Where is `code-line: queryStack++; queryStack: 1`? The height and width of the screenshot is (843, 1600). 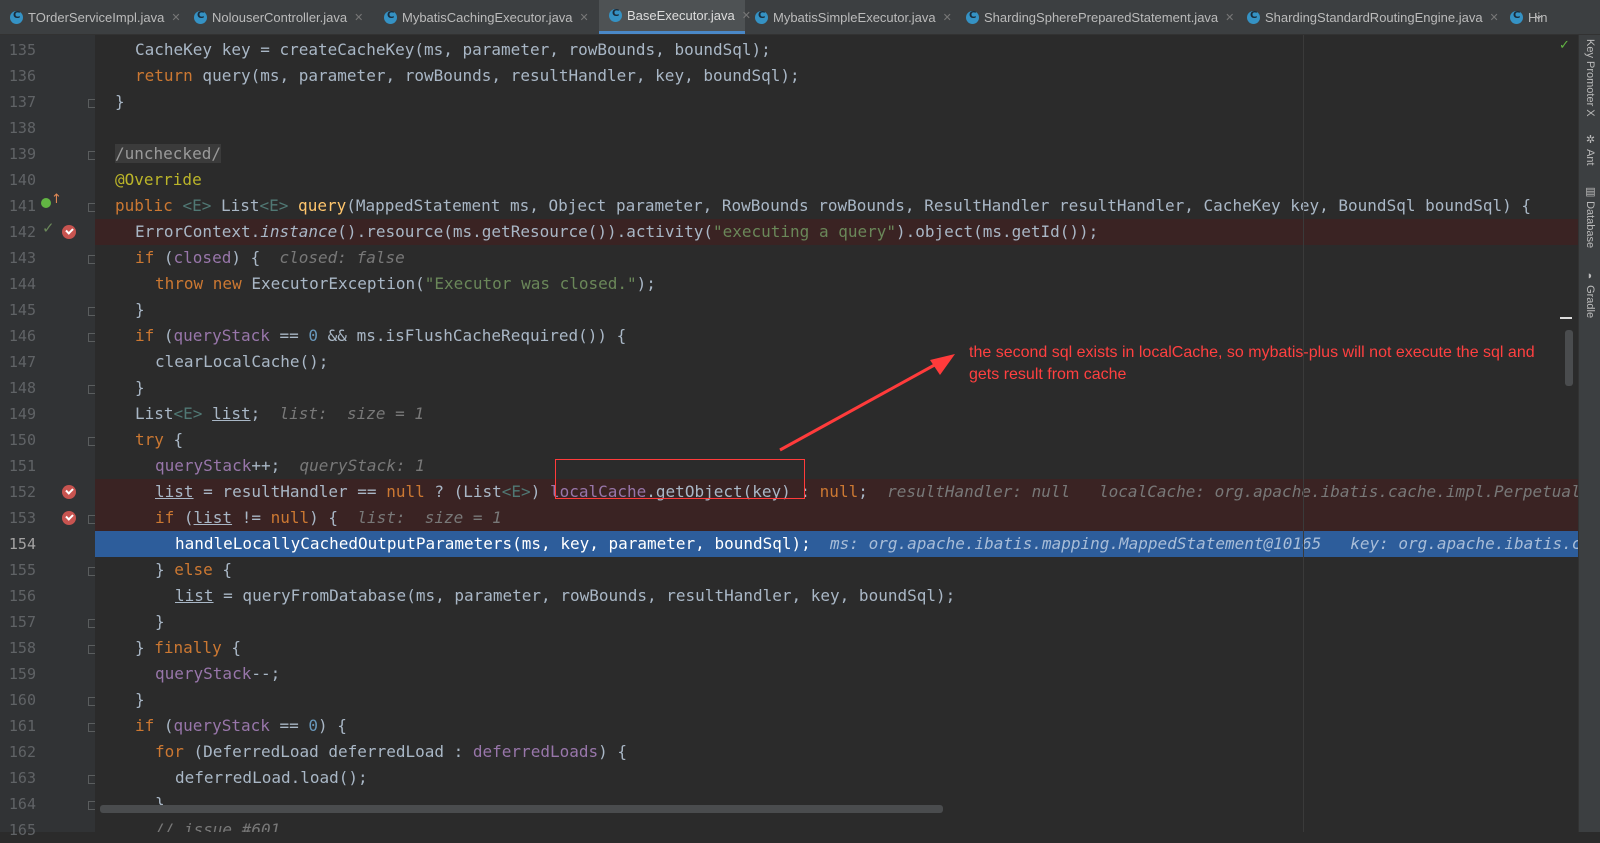 code-line: queryStack++; queryStack: 1 is located at coordinates (290, 465).